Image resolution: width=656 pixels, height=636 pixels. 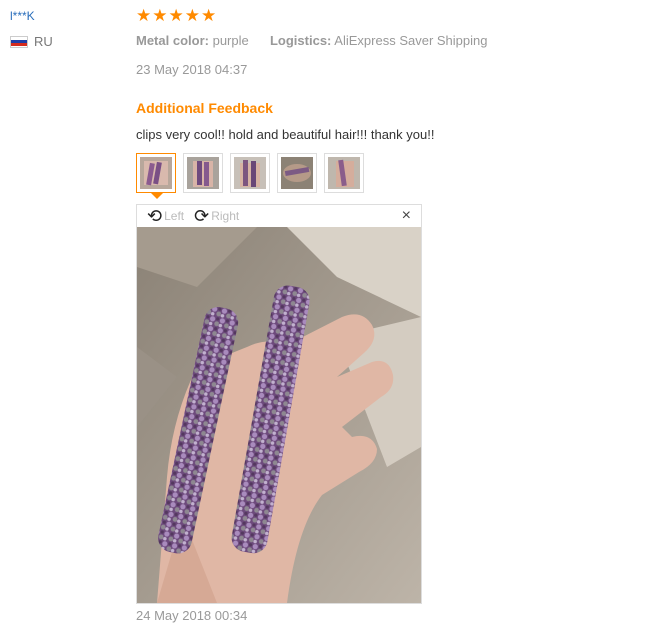 I want to click on rotate-left-icon: ⟲, so click(x=155, y=216).